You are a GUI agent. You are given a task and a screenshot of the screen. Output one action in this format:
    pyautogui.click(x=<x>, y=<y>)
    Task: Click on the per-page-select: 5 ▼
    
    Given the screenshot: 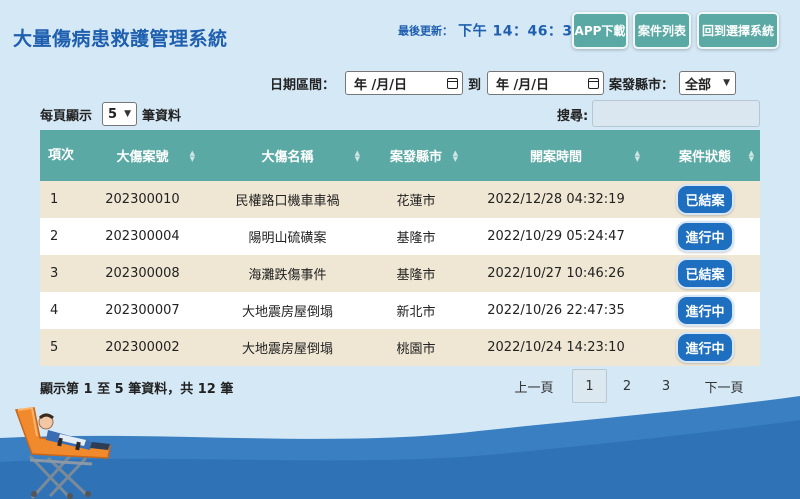 What is the action you would take?
    pyautogui.click(x=119, y=114)
    